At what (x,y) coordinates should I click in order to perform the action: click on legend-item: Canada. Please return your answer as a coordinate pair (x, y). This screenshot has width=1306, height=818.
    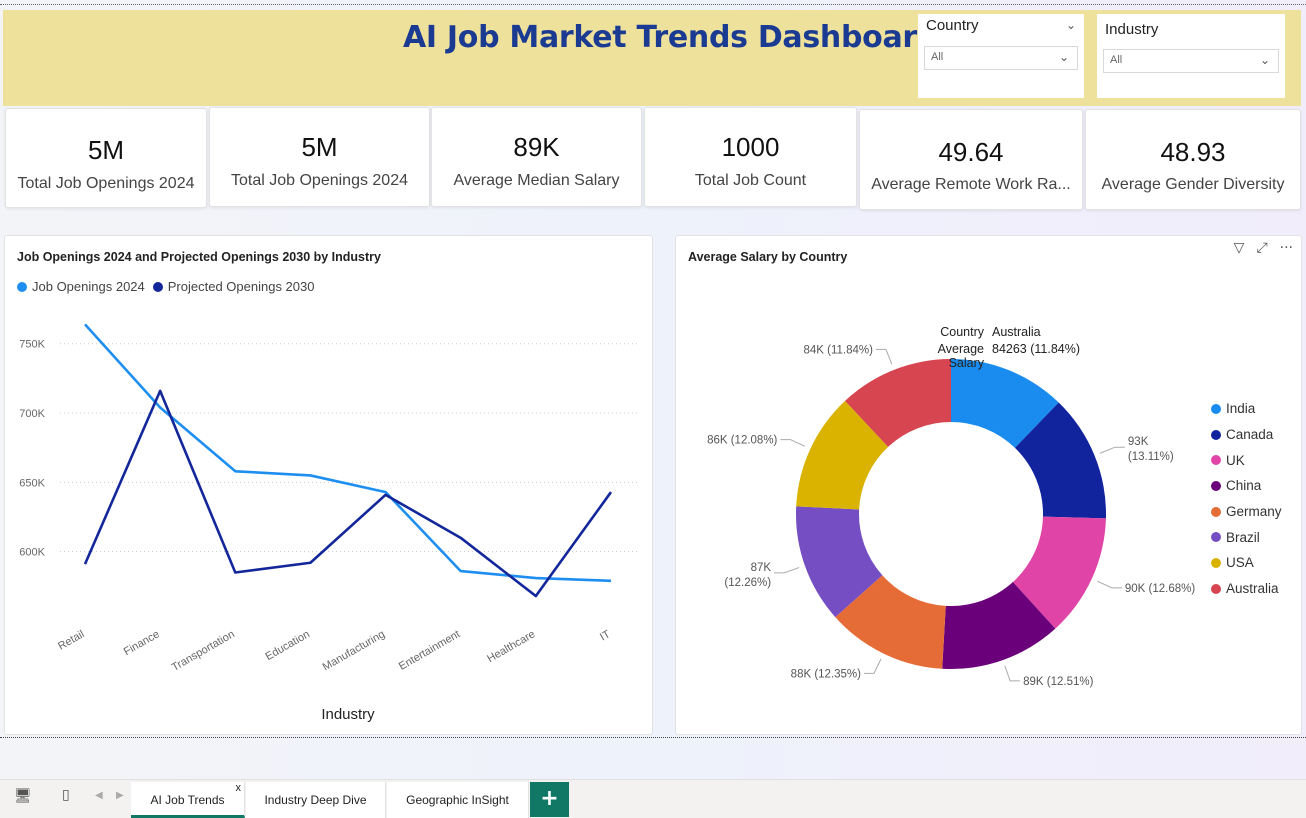
    Looking at the image, I should click on (1246, 435).